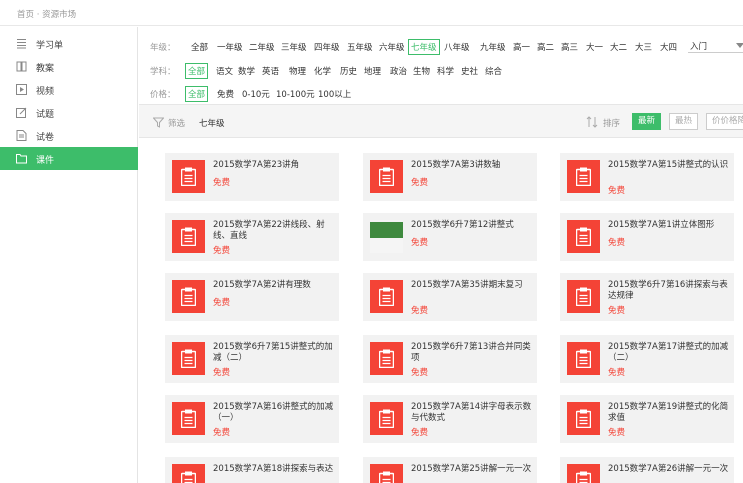  What do you see at coordinates (446, 93) in the screenshot?
I see `price-filter-row: 价格： 全部 免费 0-10元 10-100元 100以上` at bounding box center [446, 93].